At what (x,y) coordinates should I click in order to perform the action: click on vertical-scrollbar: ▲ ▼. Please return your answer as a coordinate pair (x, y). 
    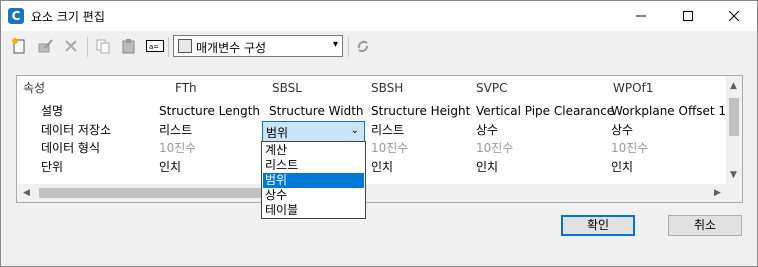
    Looking at the image, I should click on (734, 131).